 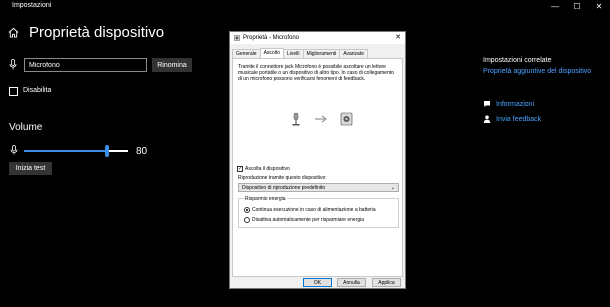 What do you see at coordinates (14, 150) in the screenshot?
I see `microphone-volume-icon` at bounding box center [14, 150].